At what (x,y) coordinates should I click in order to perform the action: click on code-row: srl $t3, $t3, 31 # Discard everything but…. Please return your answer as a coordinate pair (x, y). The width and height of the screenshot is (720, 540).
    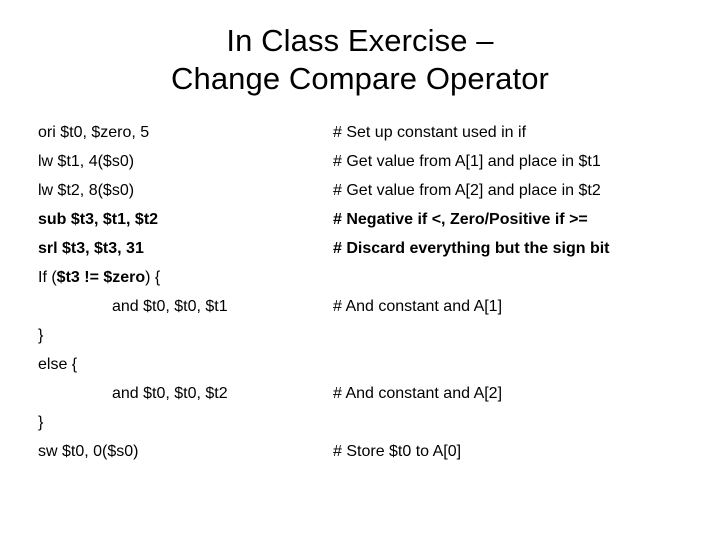
    Looking at the image, I should click on (360, 248).